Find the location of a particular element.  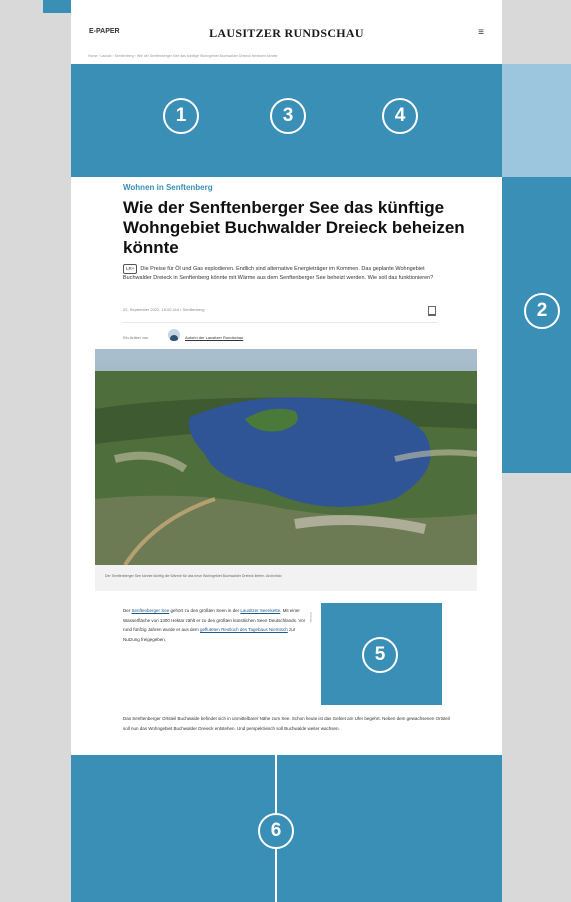

marker-4: 4 is located at coordinates (400, 116).